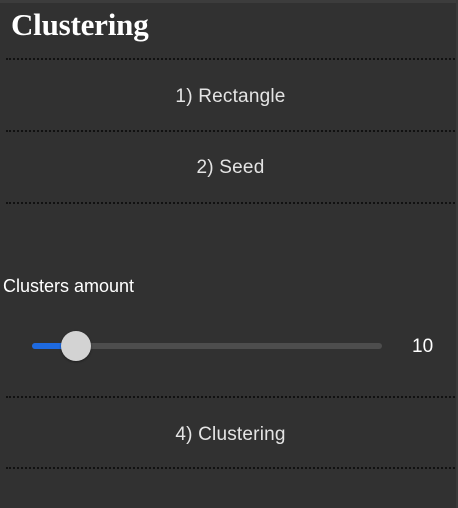  Describe the element at coordinates (230, 97) in the screenshot. I see `rectangle-step-button: 1) Rectangle` at that location.